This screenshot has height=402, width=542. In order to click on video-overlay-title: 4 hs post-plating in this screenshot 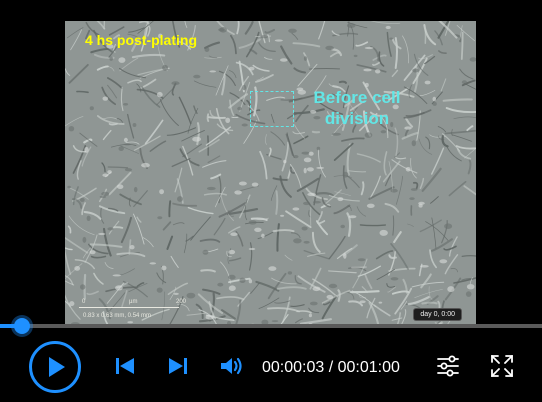, I will do `click(141, 40)`.